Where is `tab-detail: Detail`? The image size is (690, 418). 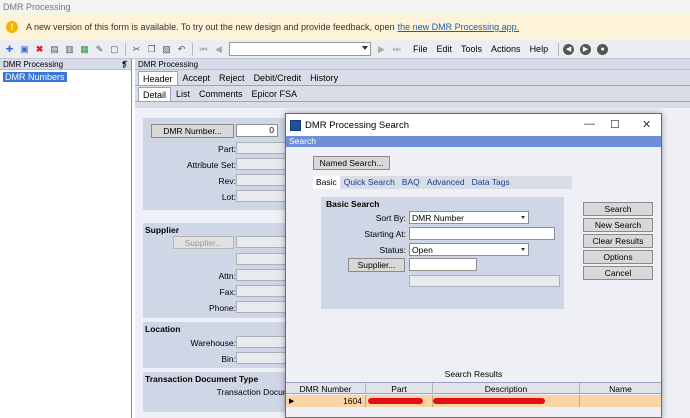 tab-detail: Detail is located at coordinates (155, 94).